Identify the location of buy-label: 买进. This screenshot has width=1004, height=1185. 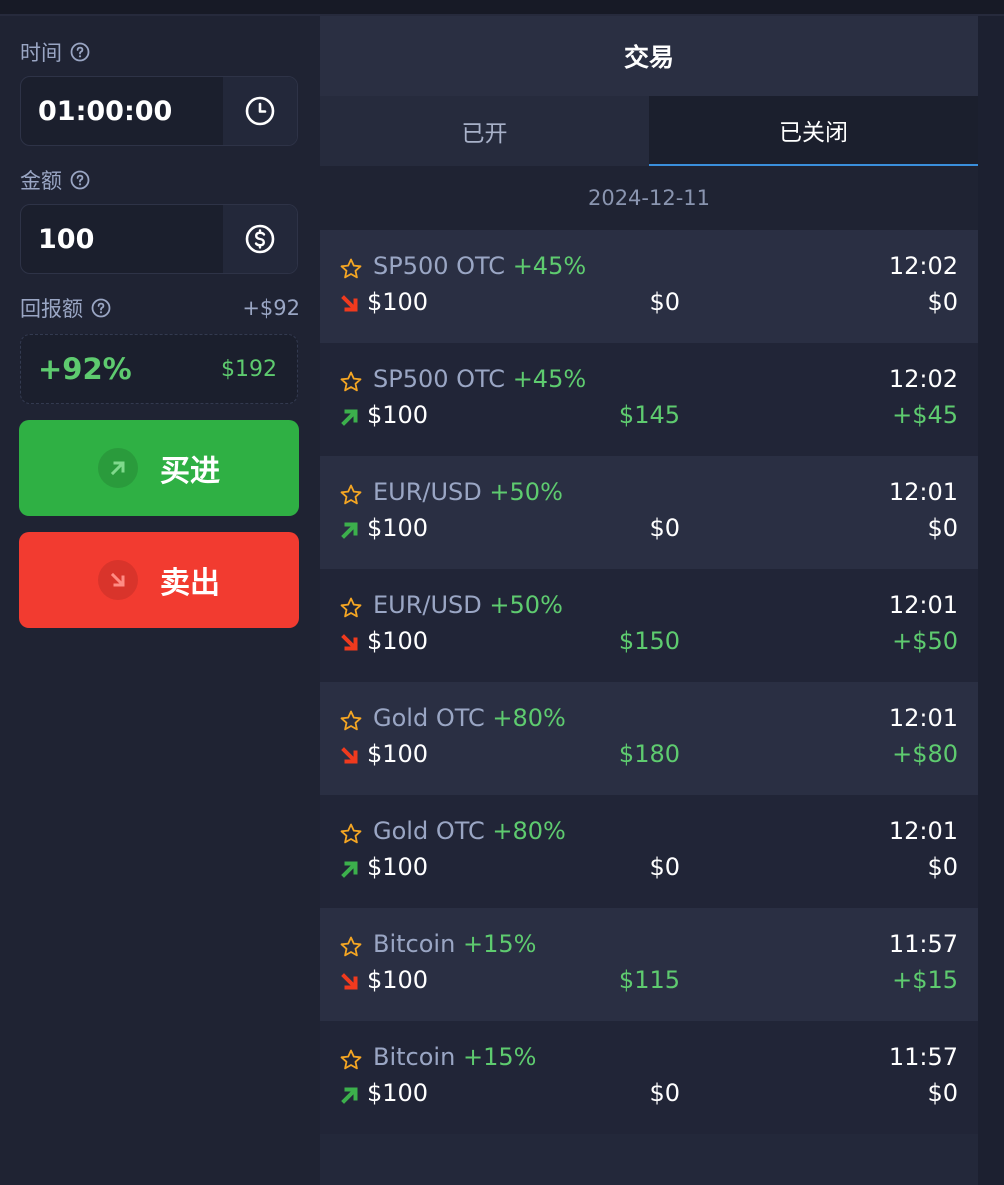
(190, 471).